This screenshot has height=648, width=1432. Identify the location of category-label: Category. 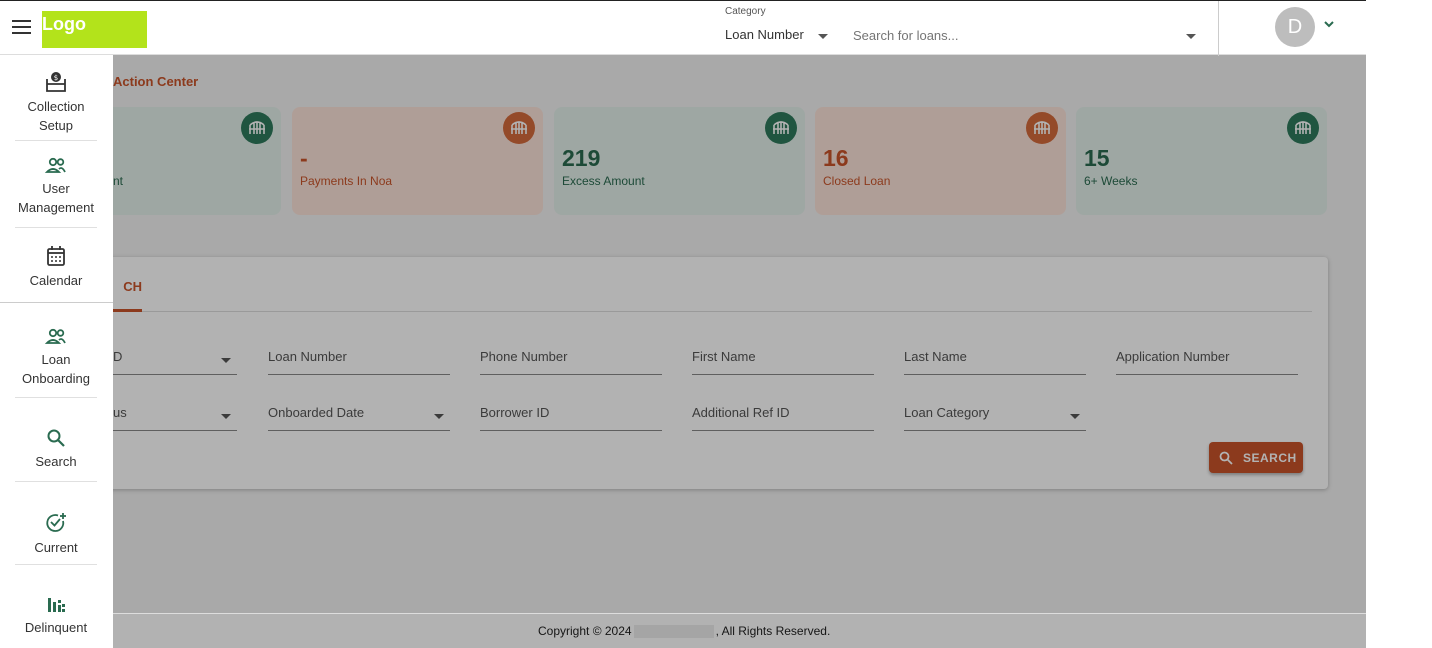
(745, 11).